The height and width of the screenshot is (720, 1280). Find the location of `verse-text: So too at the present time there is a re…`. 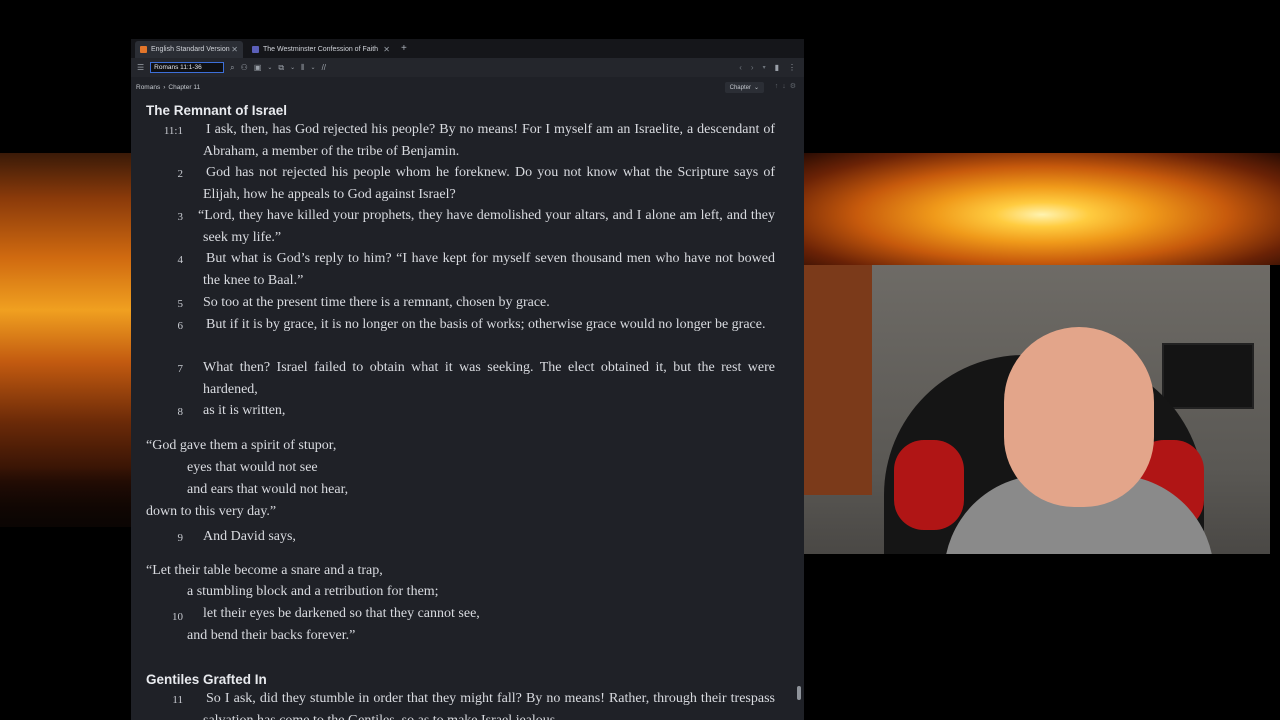

verse-text: So too at the present time there is a re… is located at coordinates (376, 302).